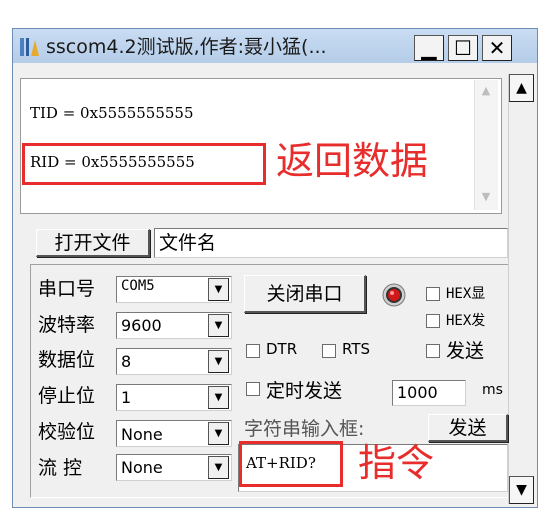 The width and height of the screenshot is (550, 513). Describe the element at coordinates (67, 360) in the screenshot. I see `databits-label: 数据位` at that location.